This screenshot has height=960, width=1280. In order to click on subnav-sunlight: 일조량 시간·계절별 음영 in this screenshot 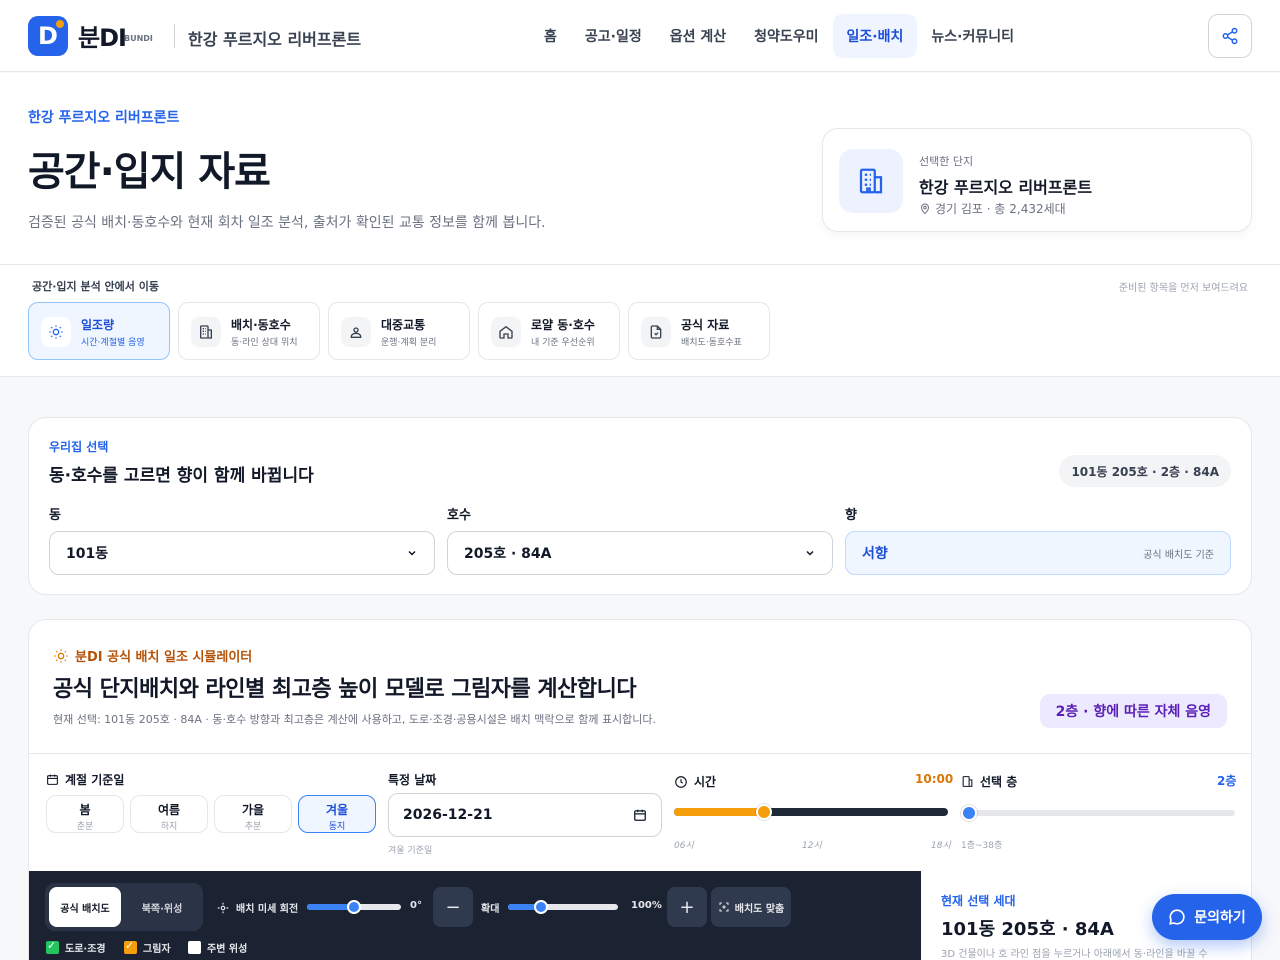, I will do `click(99, 331)`.